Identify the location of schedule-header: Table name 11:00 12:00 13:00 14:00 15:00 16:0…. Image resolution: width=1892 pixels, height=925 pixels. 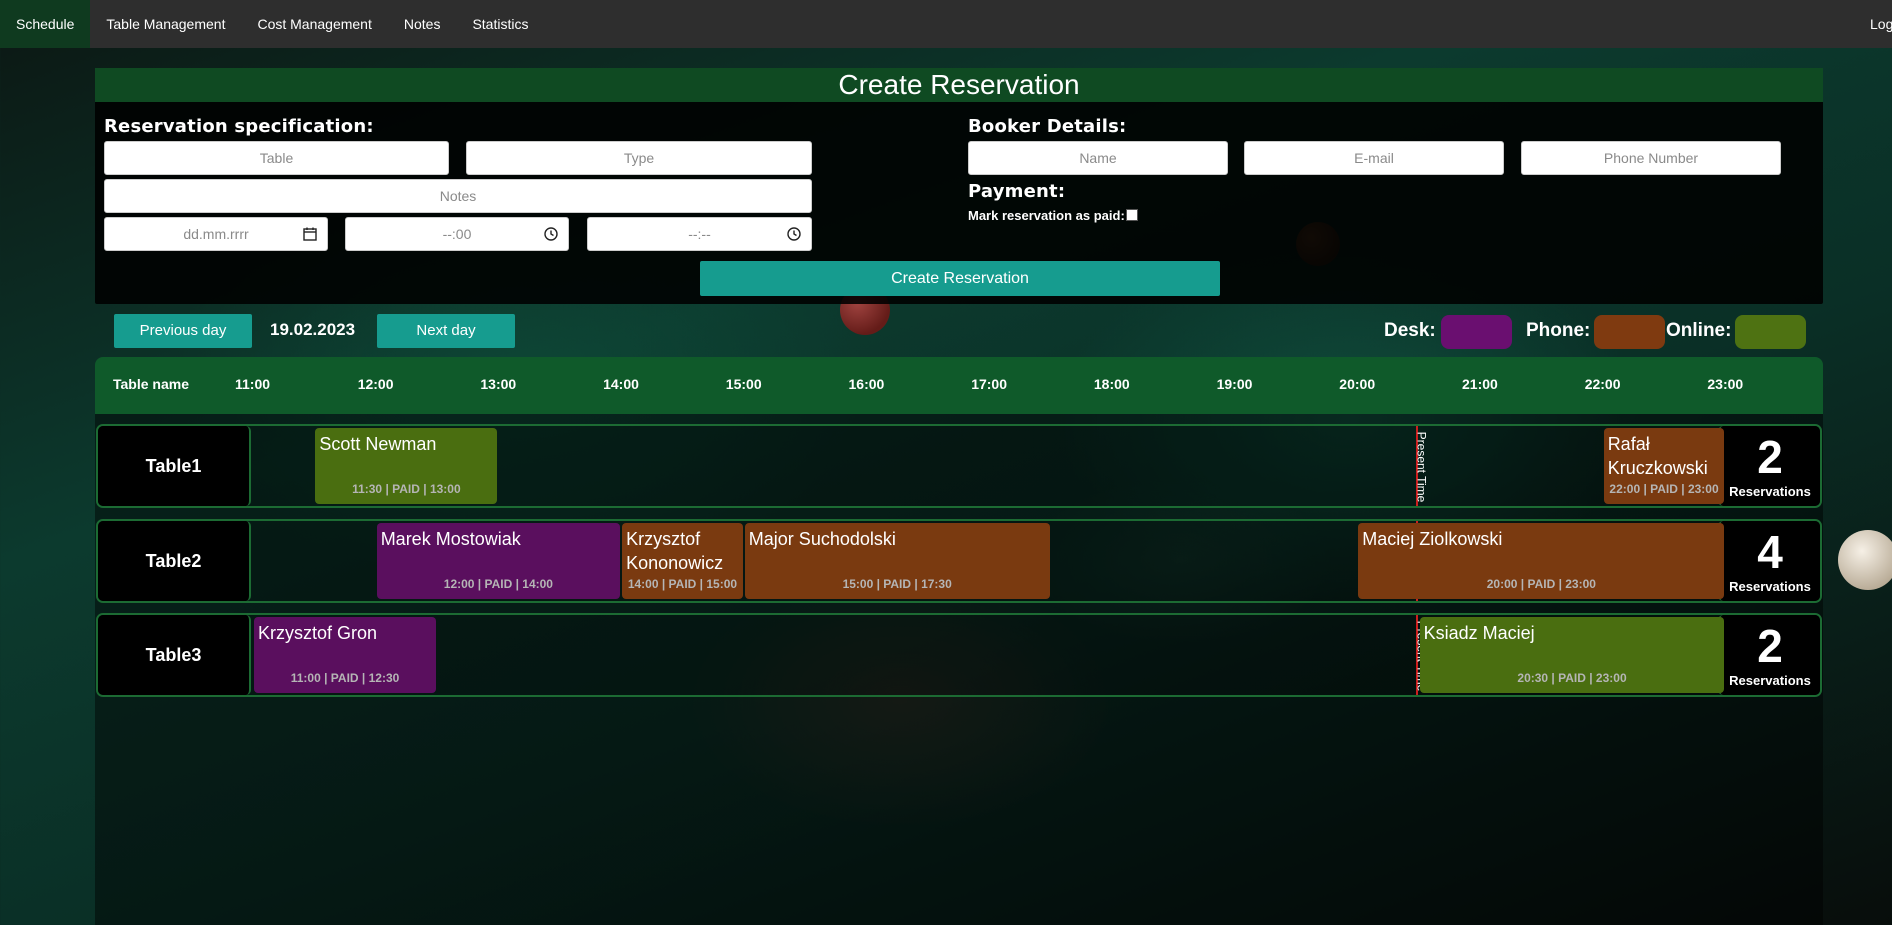
(959, 385).